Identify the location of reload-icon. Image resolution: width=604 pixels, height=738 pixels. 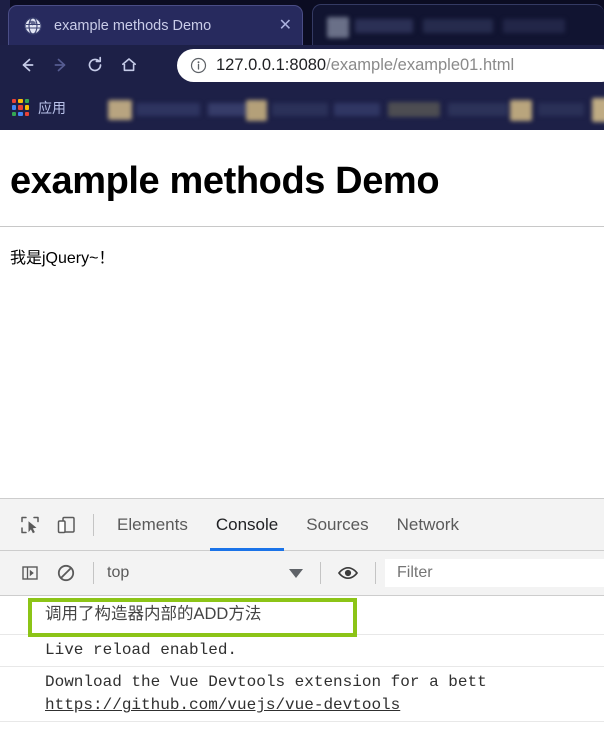
(95, 65).